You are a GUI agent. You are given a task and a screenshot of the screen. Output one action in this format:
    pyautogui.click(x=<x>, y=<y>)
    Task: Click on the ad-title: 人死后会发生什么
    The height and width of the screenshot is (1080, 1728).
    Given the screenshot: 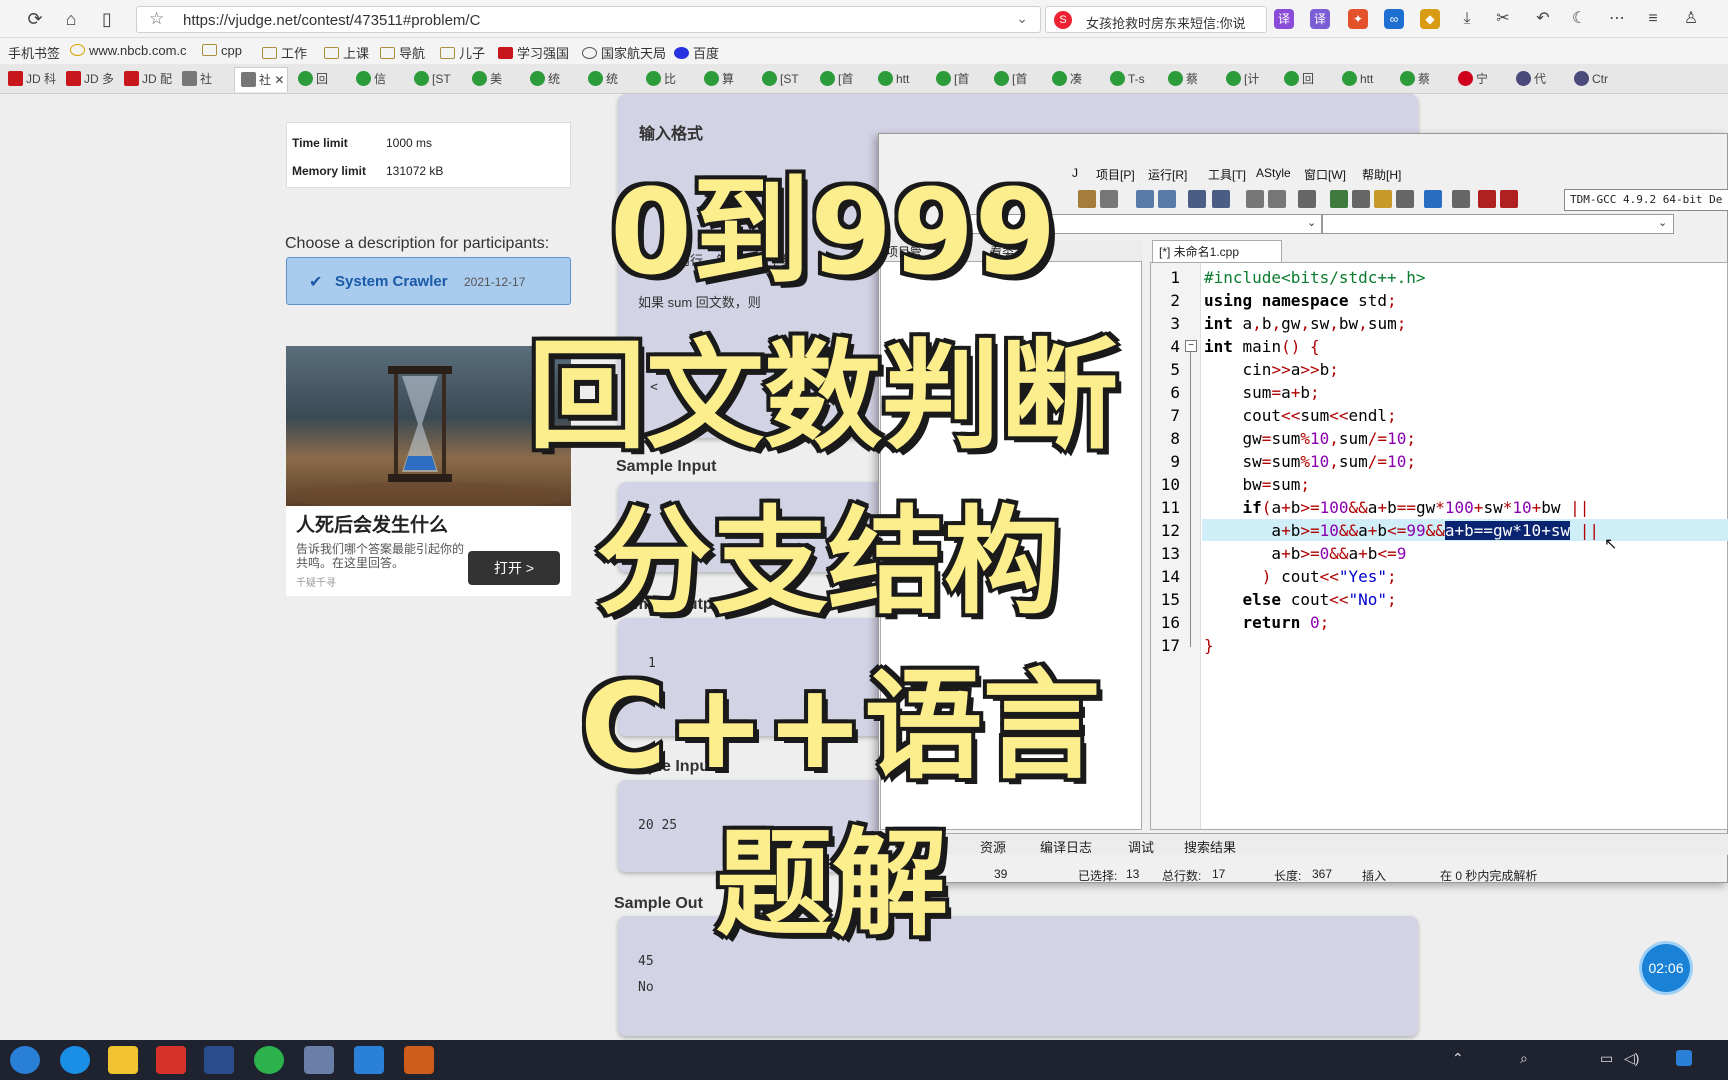 What is the action you would take?
    pyautogui.click(x=372, y=523)
    